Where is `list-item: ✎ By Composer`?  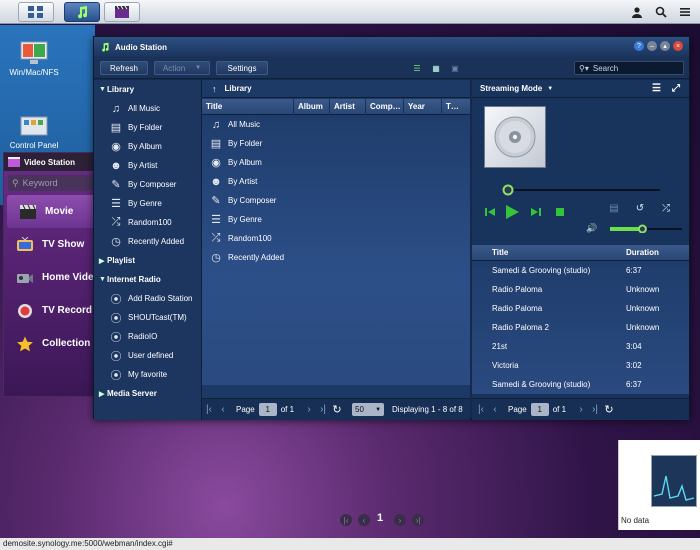
list-item: ✎ By Composer is located at coordinates (336, 200).